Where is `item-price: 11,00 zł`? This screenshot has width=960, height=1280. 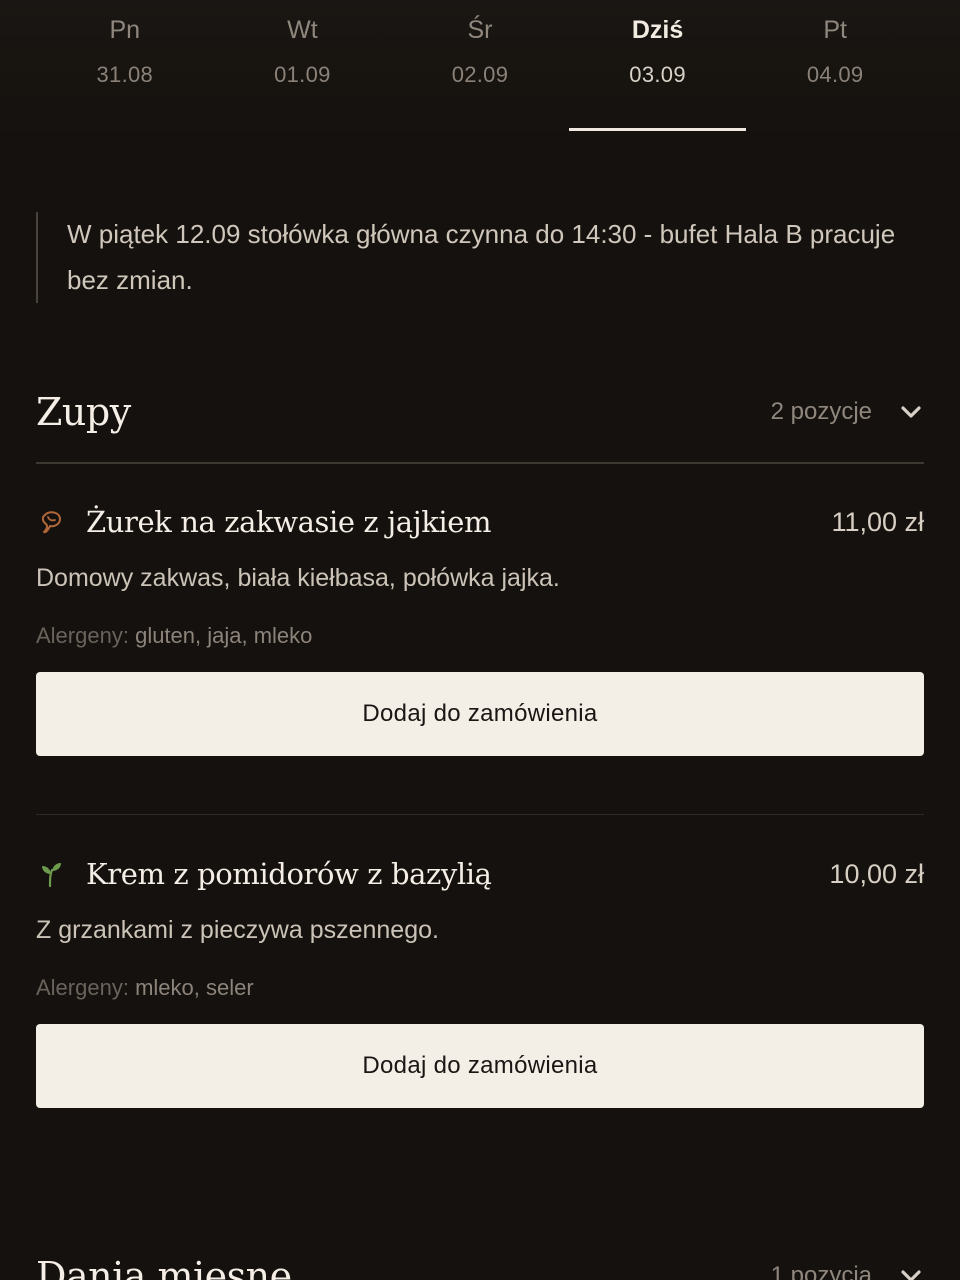 item-price: 11,00 zł is located at coordinates (877, 522).